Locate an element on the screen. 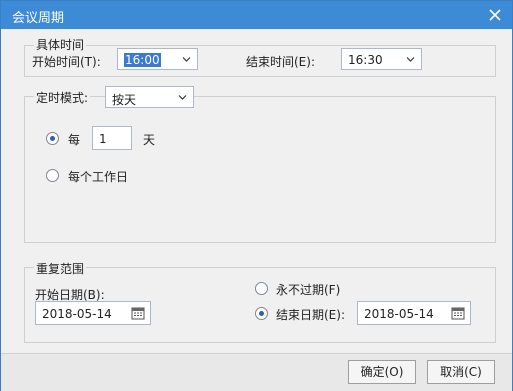 This screenshot has width=513, height=391. end-date-label: 结束日期(E): is located at coordinates (310, 315).